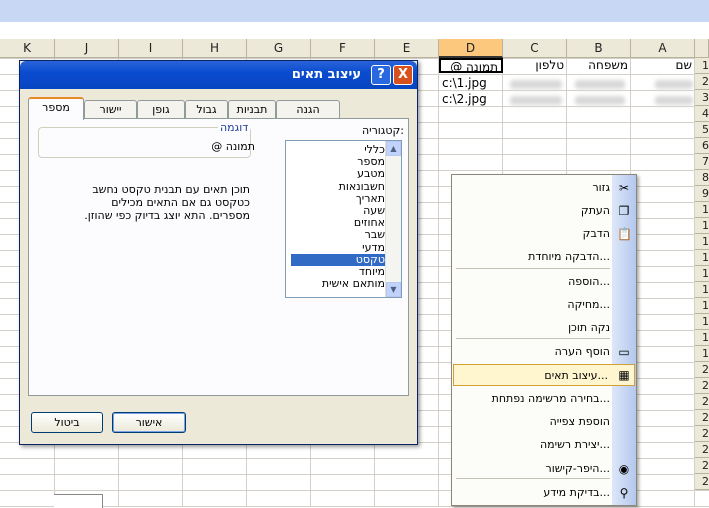 This screenshot has width=709, height=508. Describe the element at coordinates (533, 188) in the screenshot. I see `context-menu-item: גזור` at that location.